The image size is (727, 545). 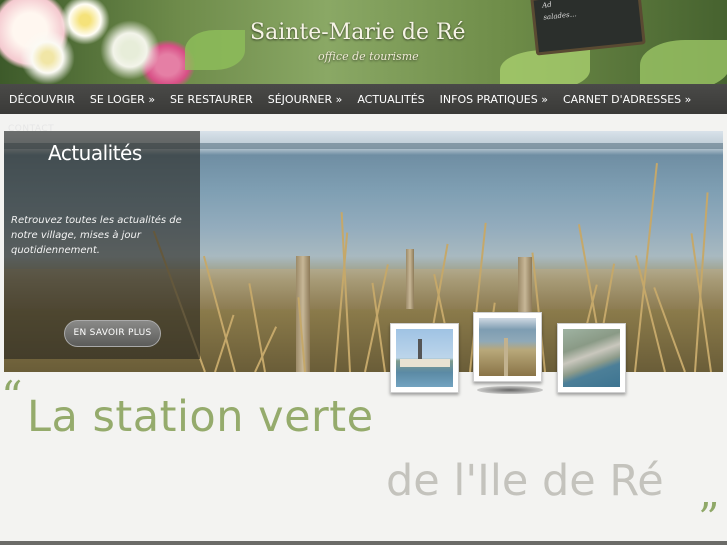 I want to click on close-quote-icon: ”, so click(x=709, y=518).